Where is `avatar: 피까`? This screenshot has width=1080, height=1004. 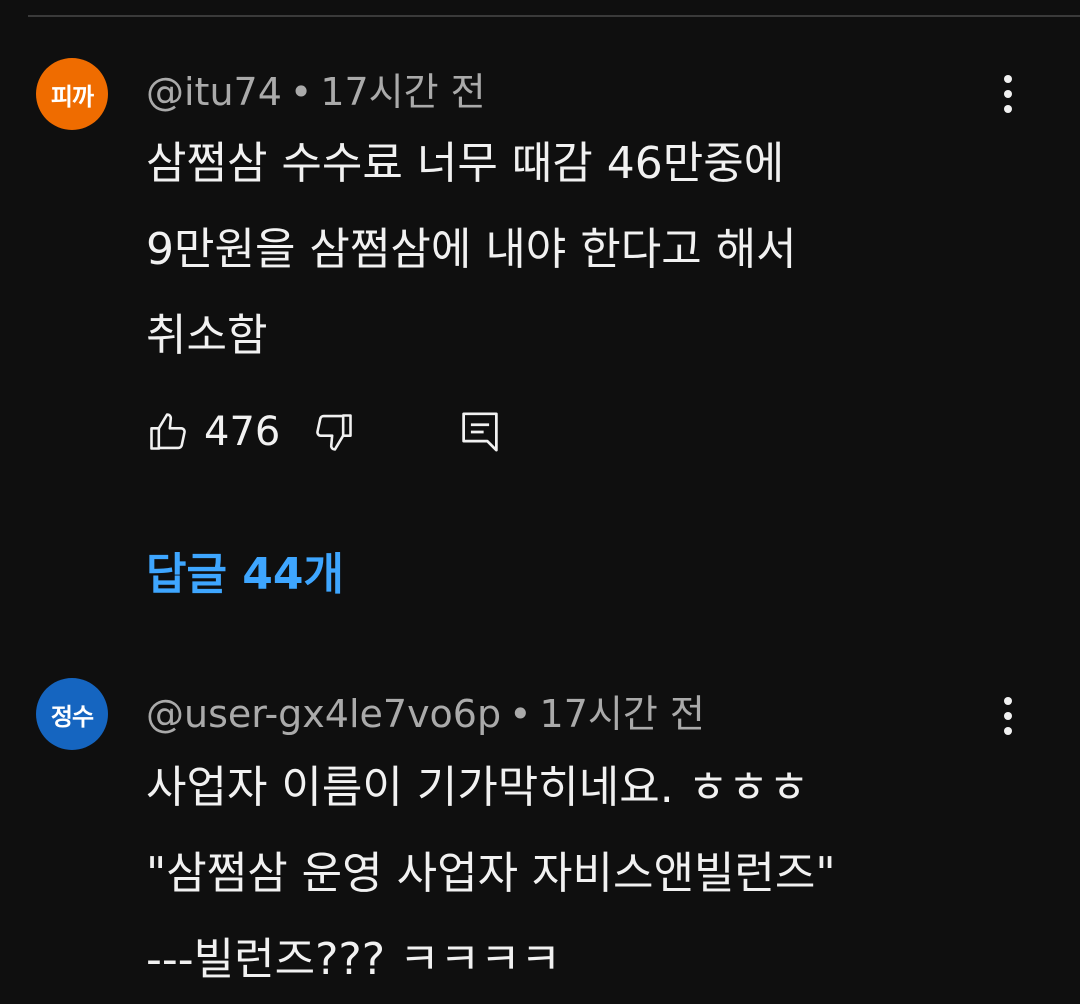 avatar: 피까 is located at coordinates (72, 94).